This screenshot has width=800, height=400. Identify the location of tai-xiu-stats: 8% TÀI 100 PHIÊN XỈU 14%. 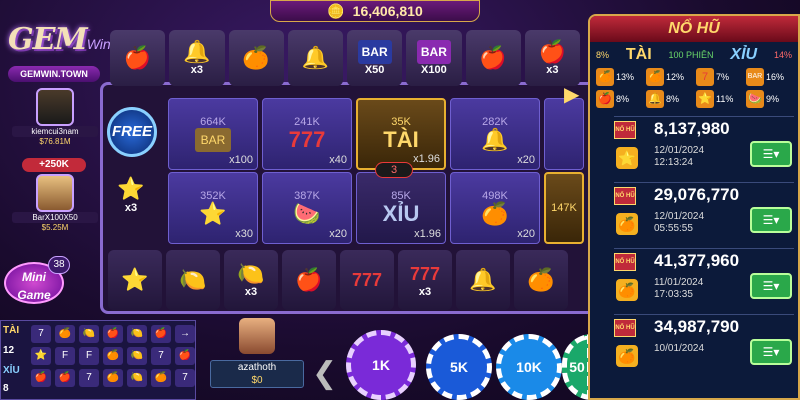
(694, 54).